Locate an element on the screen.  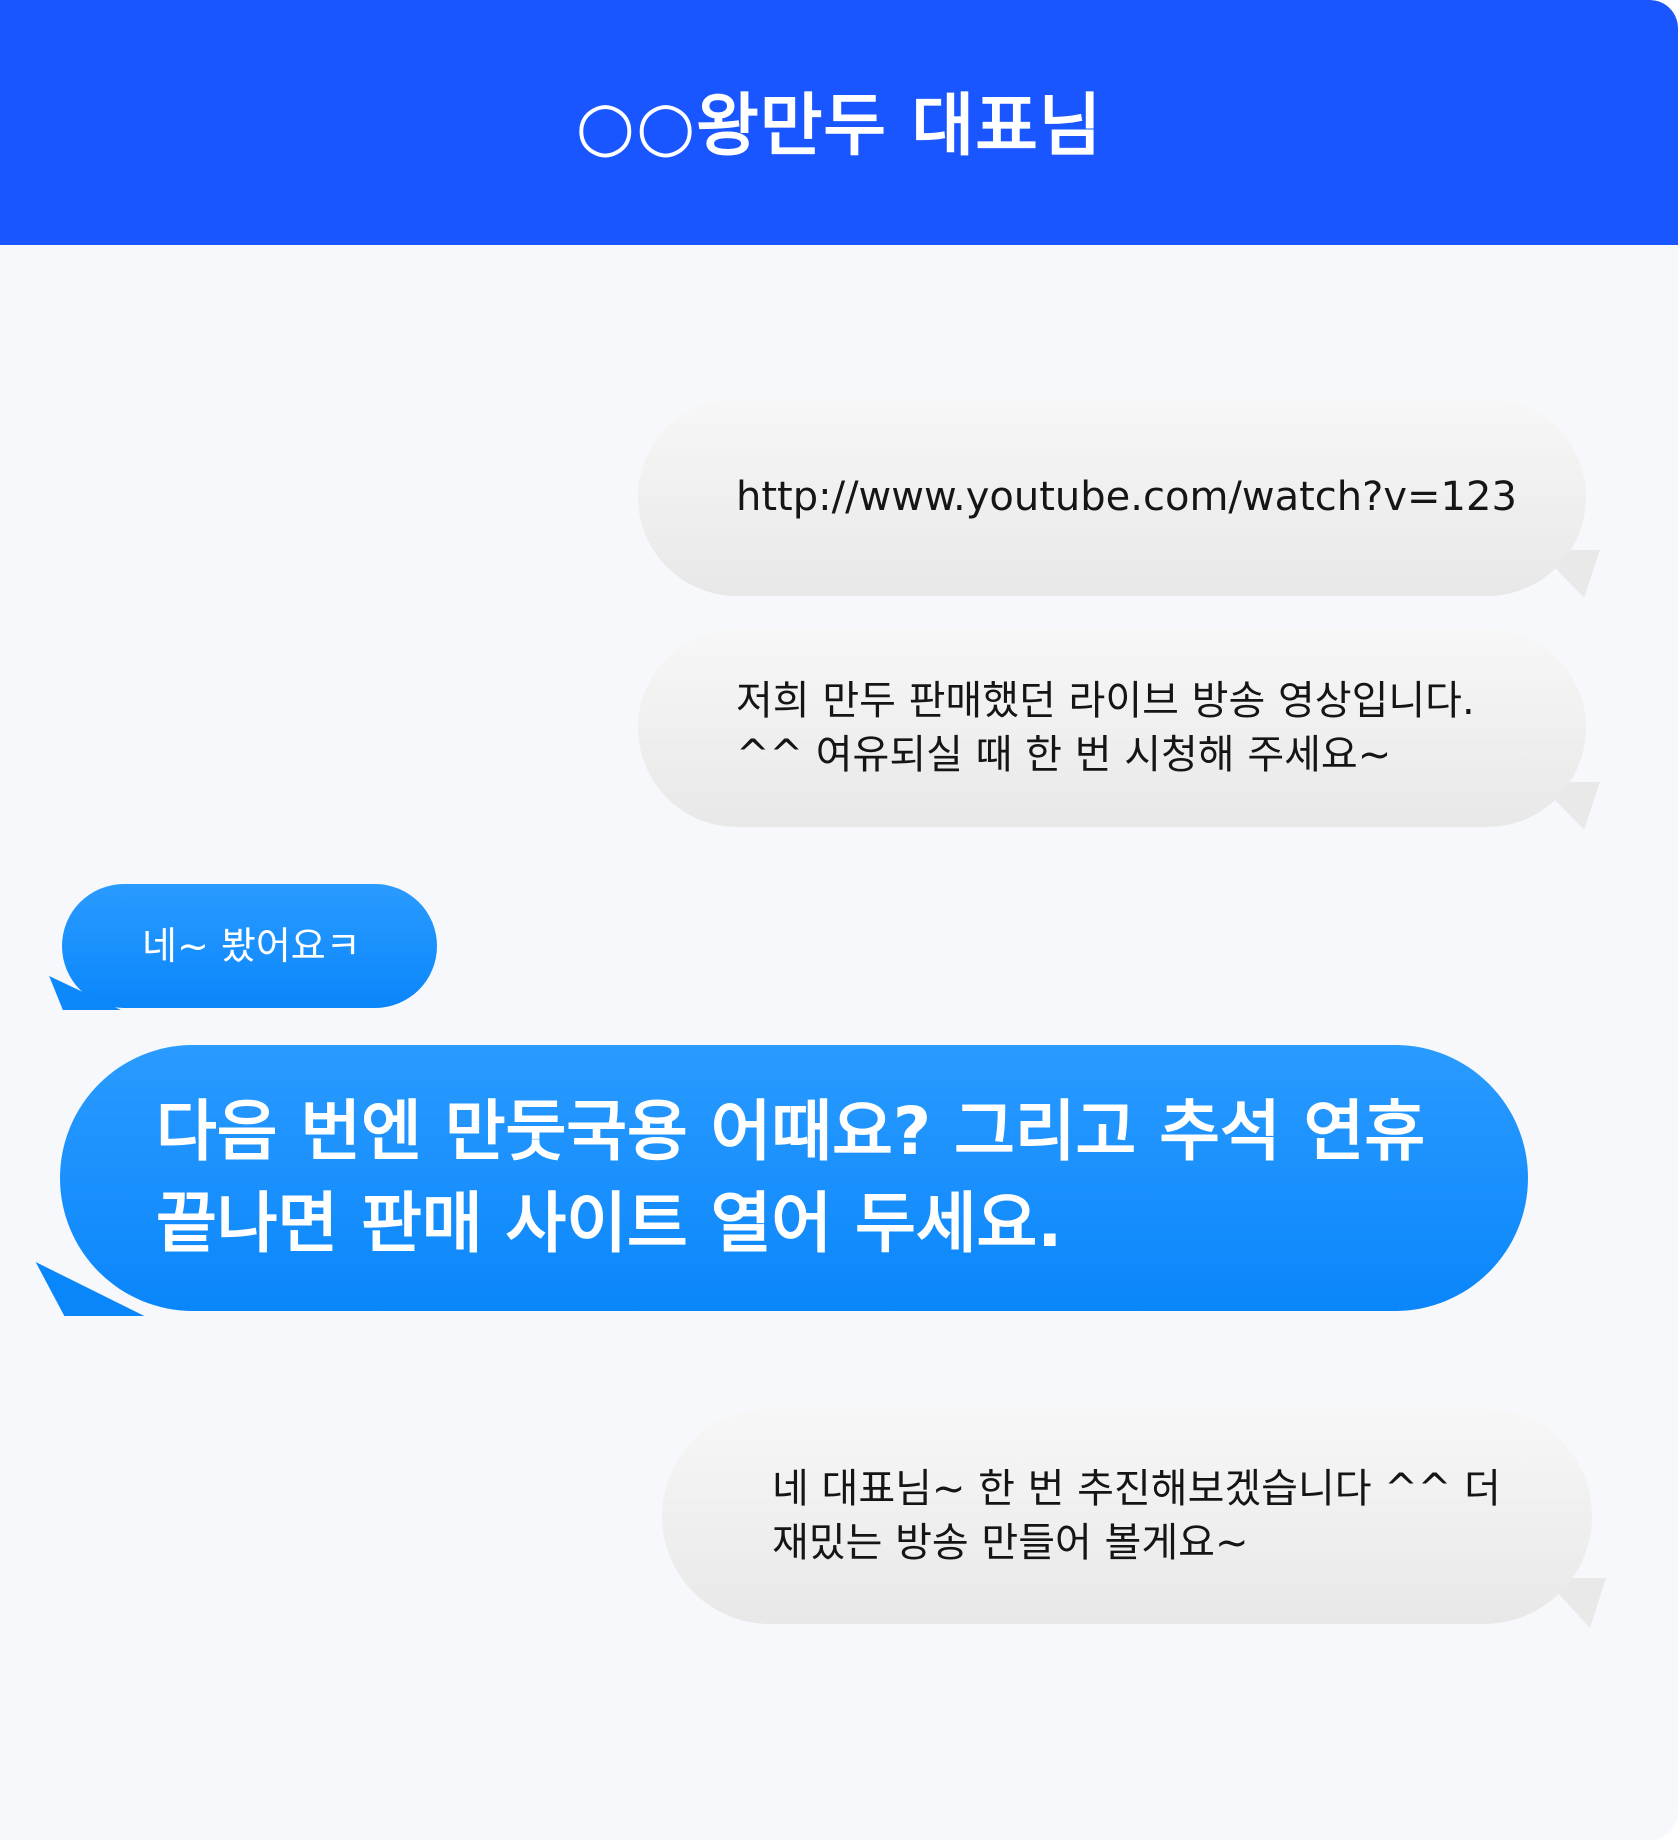
sent-message-bubble: 네 대표님~ 한 번 추진해보겠습니다 ^^ 더 재밌는 방송 만들어 볼게요~ is located at coordinates (1127, 1516).